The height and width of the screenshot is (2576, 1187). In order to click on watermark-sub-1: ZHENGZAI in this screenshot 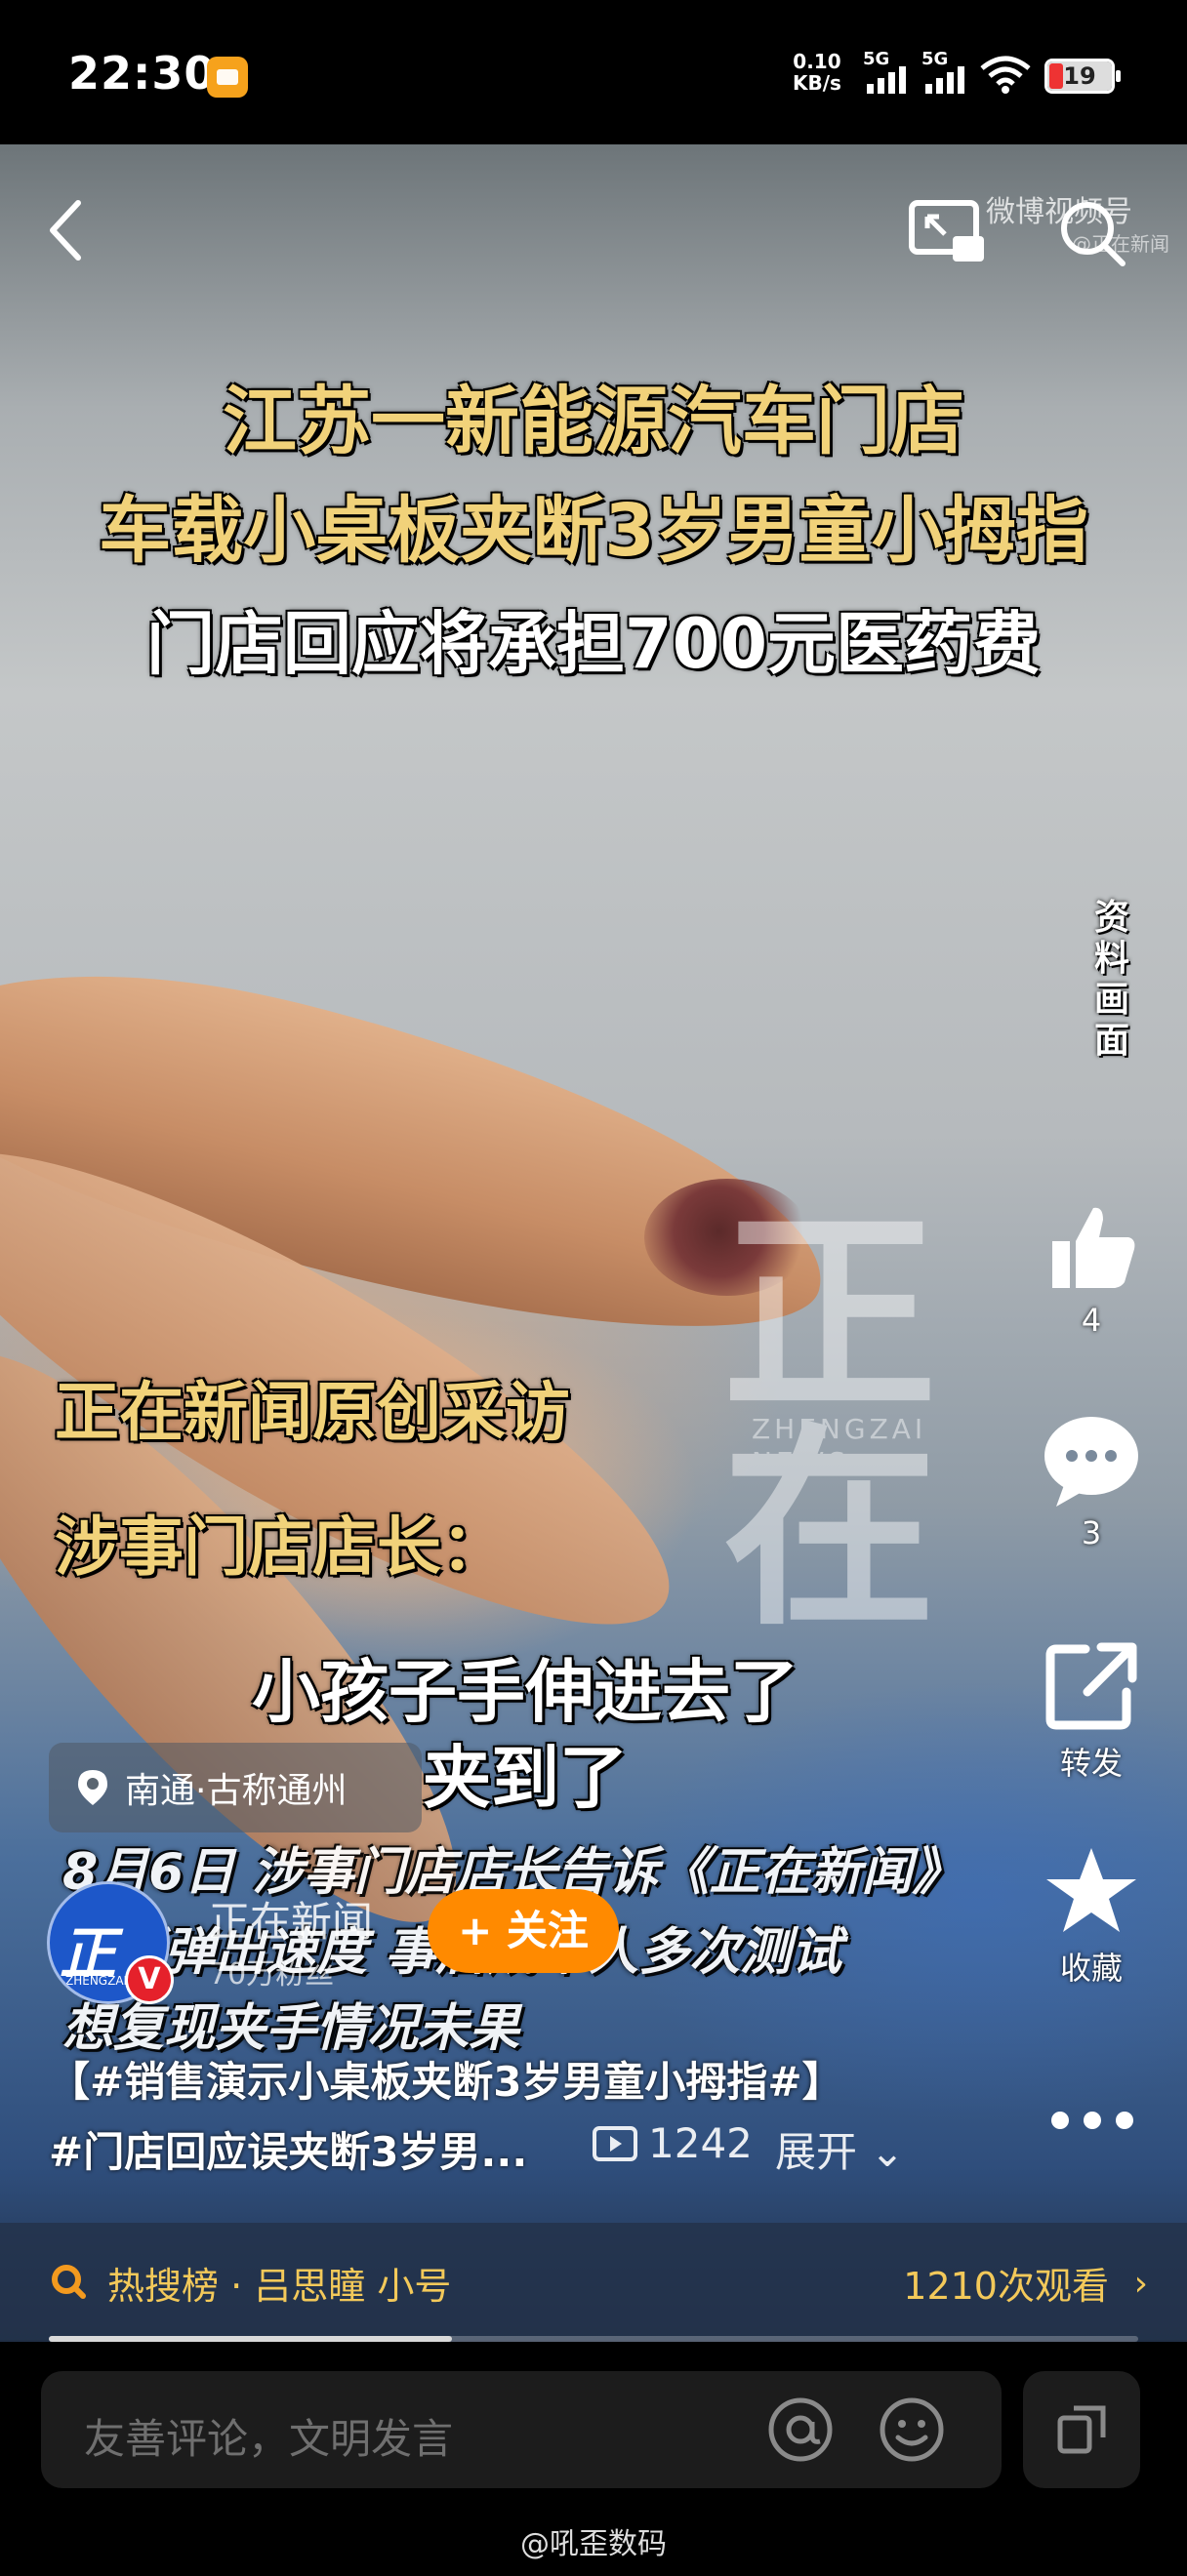, I will do `click(839, 1429)`.